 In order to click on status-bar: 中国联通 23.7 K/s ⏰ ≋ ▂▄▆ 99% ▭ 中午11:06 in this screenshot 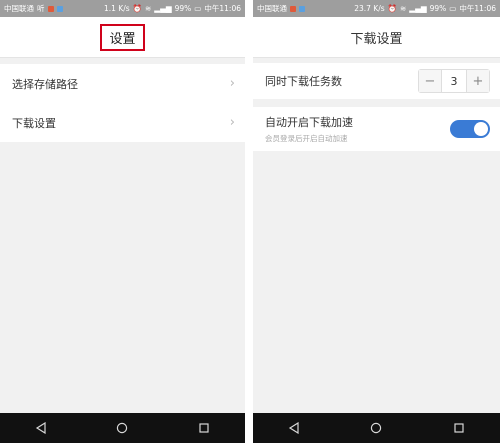, I will do `click(376, 8)`.